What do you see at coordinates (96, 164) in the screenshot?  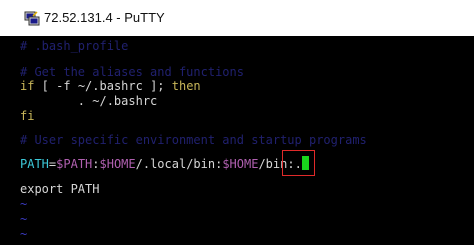 I see `path-colon: :` at bounding box center [96, 164].